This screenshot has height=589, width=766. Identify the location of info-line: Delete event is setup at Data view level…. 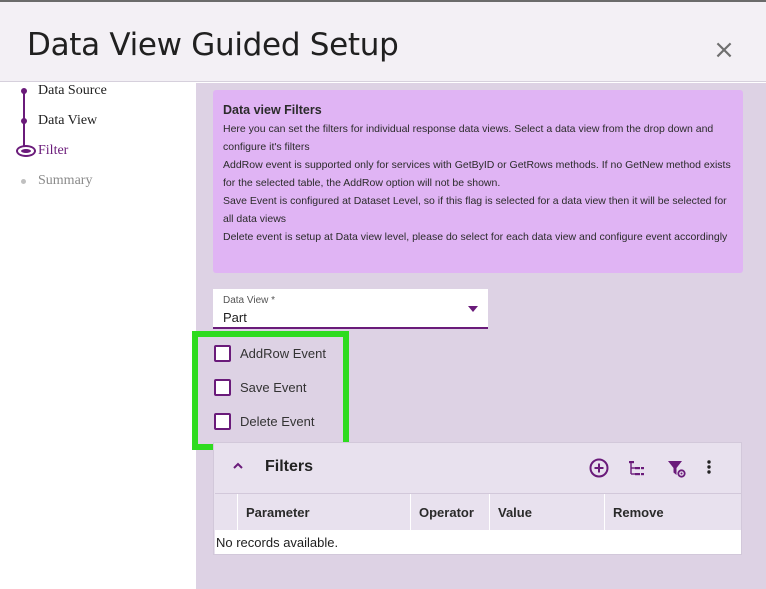
(475, 237).